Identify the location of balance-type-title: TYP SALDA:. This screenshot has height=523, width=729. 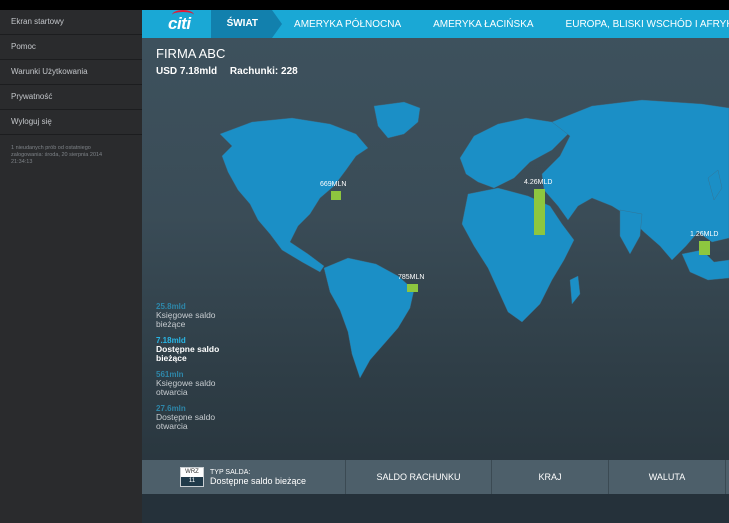
(230, 472).